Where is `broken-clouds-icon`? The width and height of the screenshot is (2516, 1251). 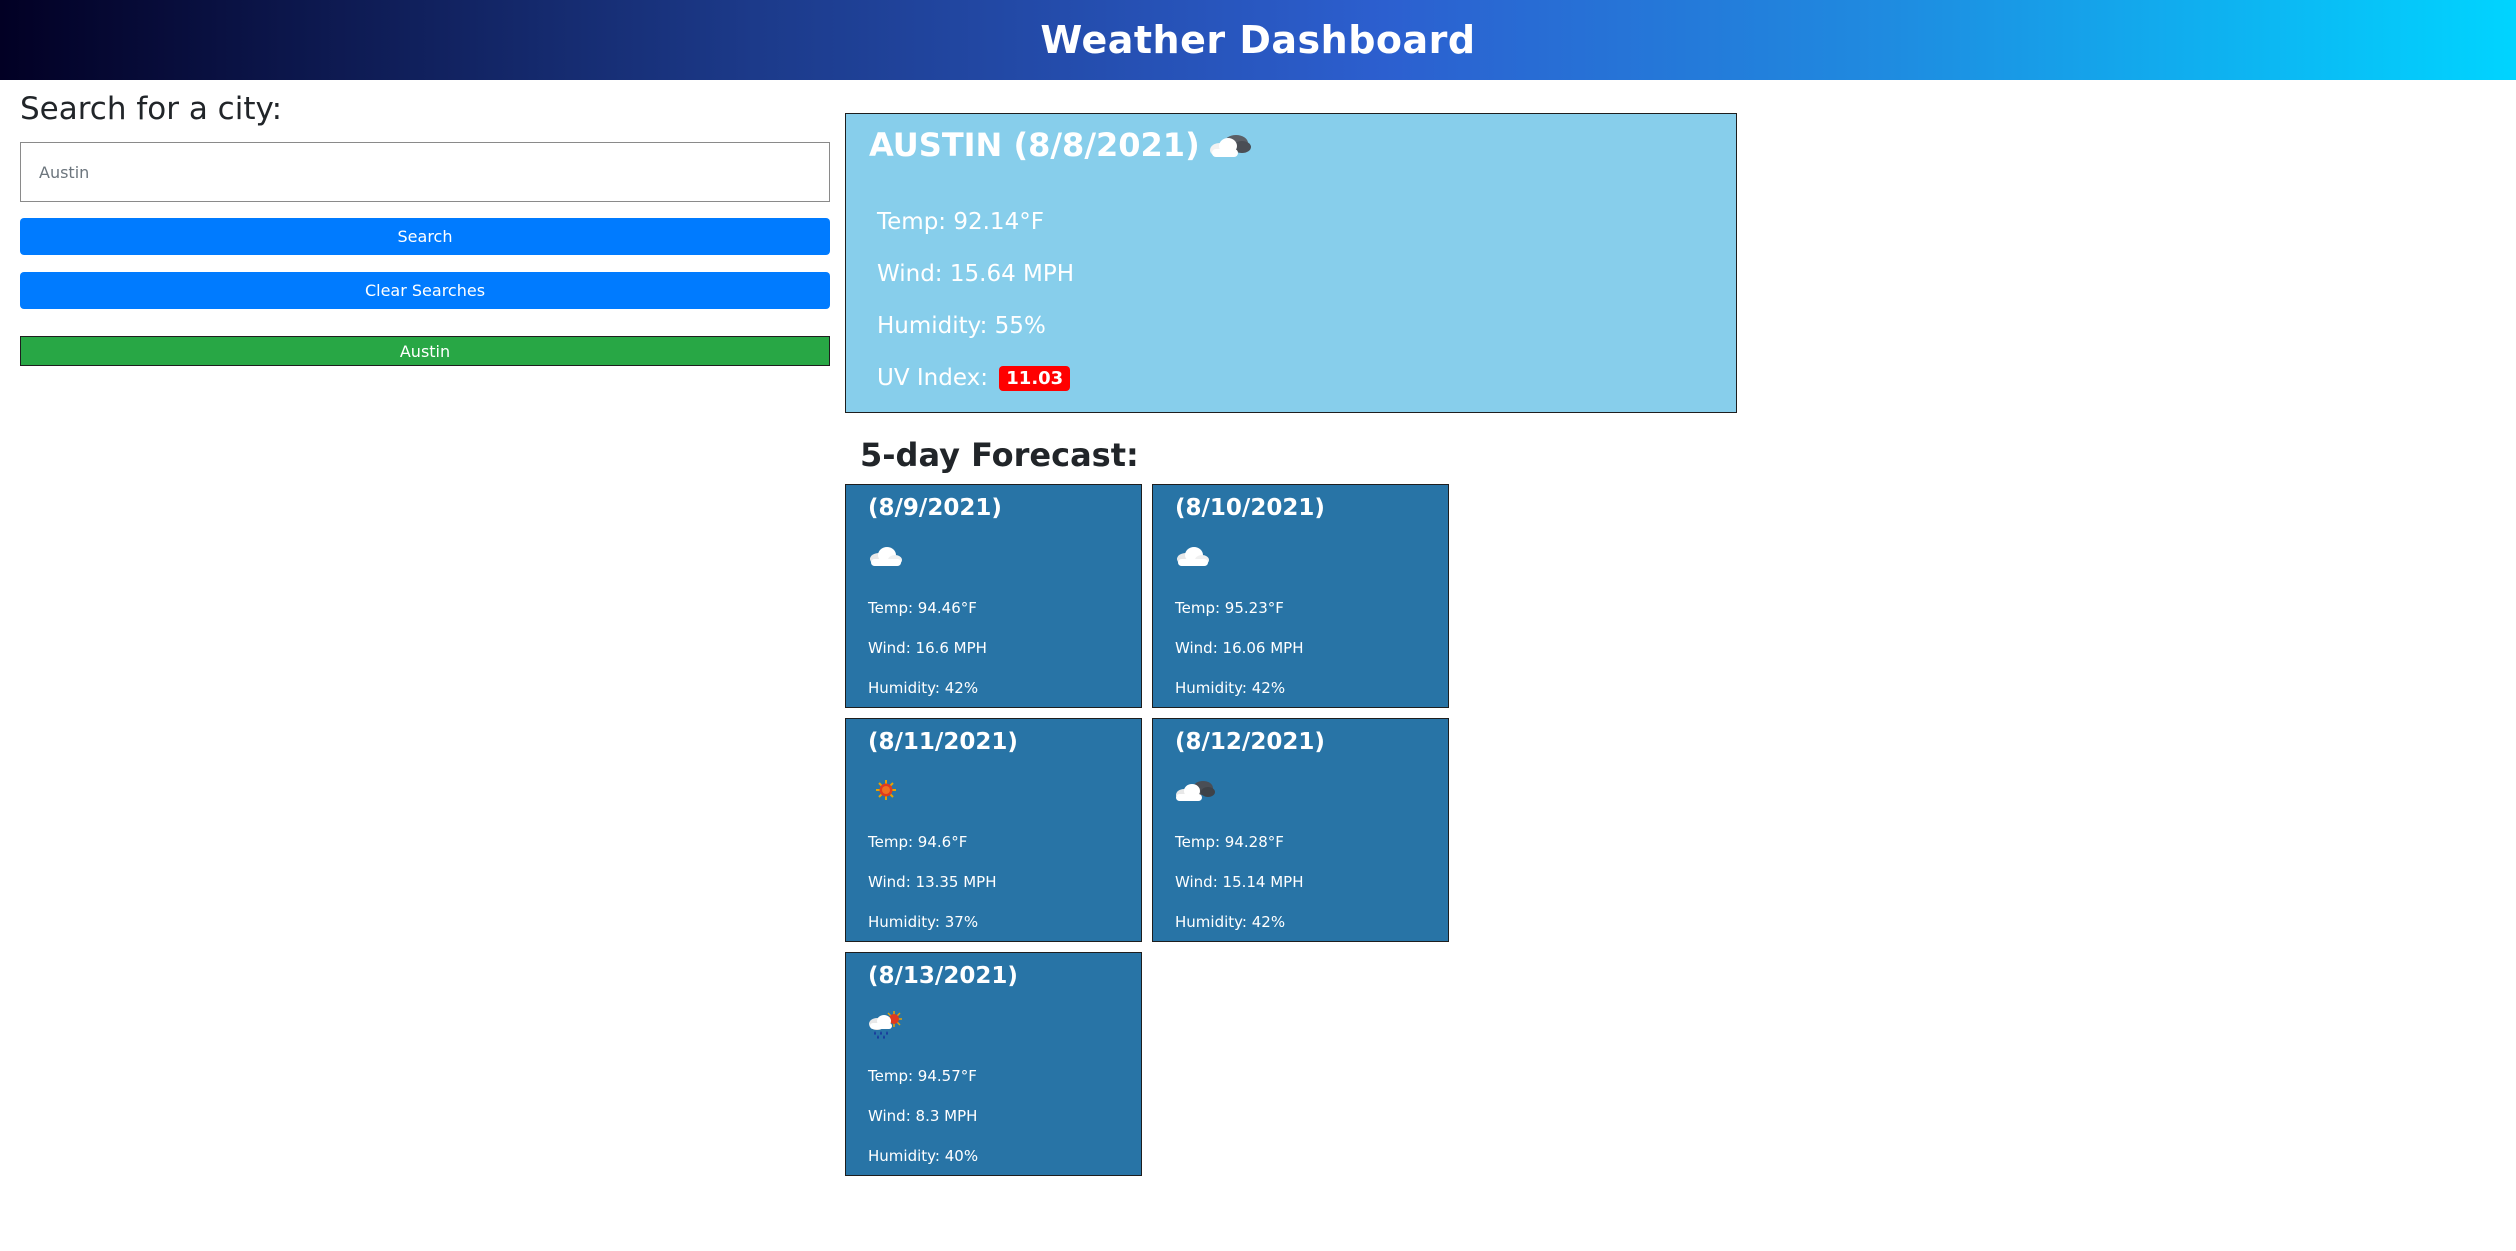 broken-clouds-icon is located at coordinates (1194, 790).